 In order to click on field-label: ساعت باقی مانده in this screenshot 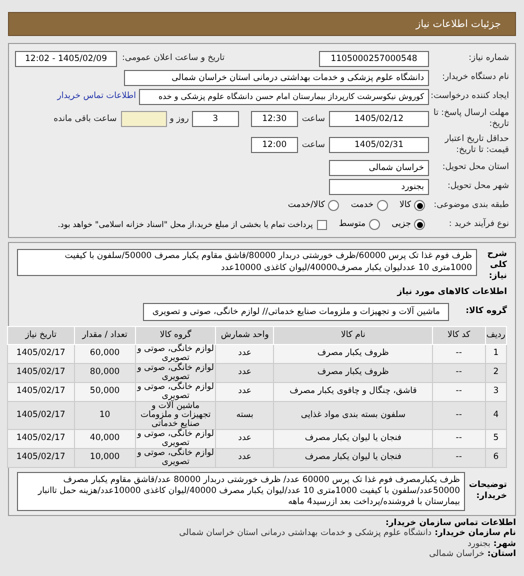, I will do `click(85, 119)`.